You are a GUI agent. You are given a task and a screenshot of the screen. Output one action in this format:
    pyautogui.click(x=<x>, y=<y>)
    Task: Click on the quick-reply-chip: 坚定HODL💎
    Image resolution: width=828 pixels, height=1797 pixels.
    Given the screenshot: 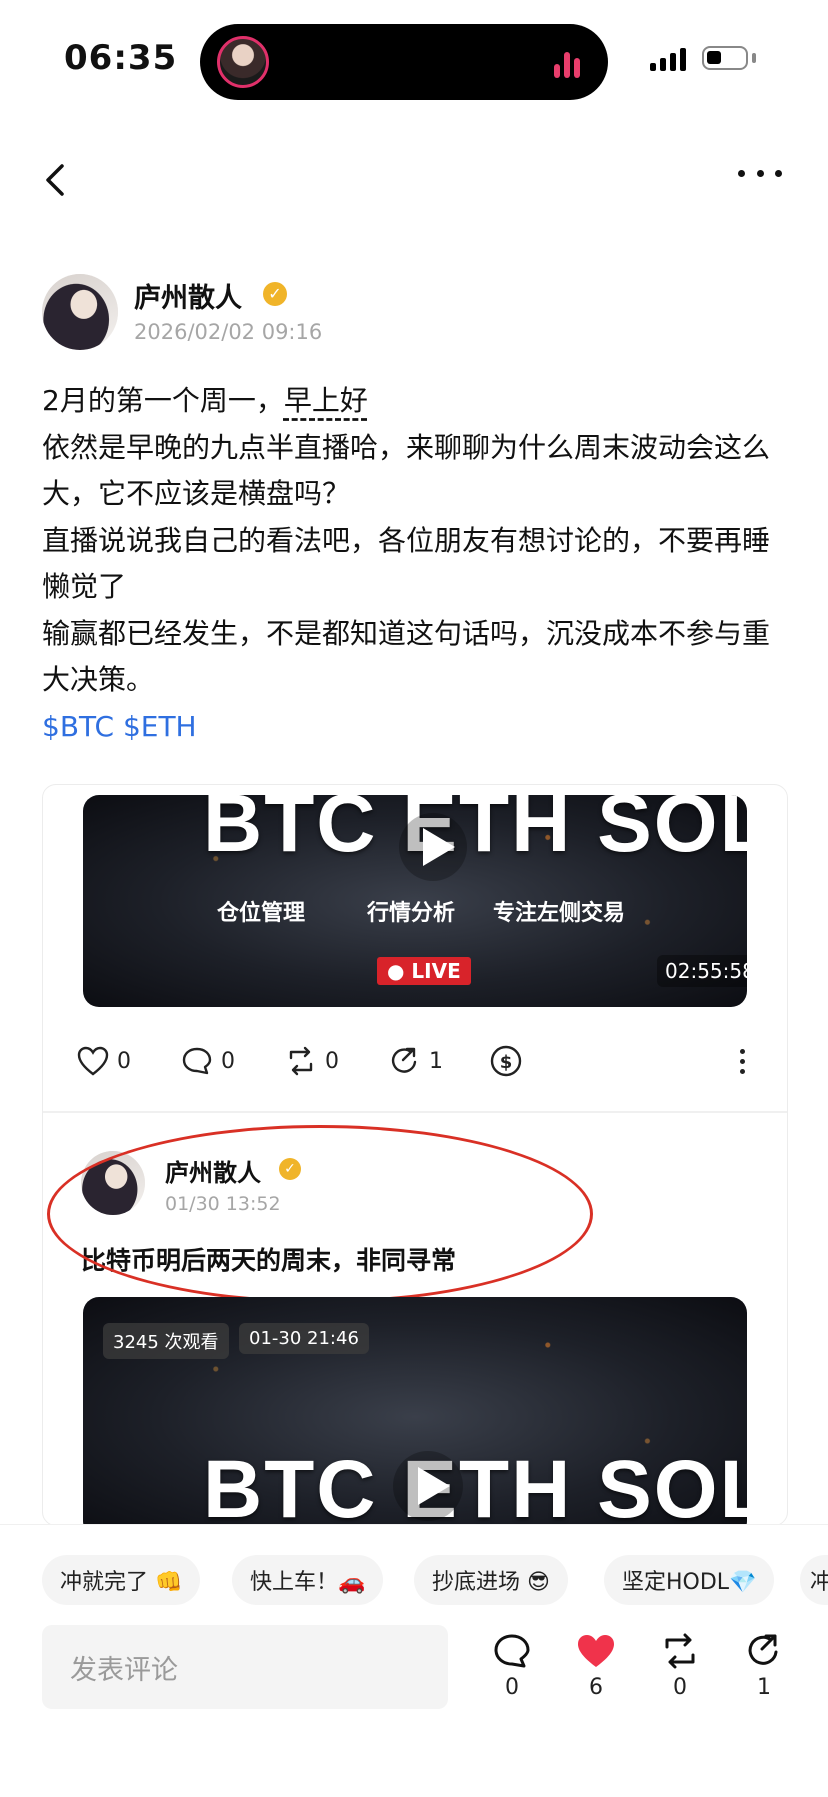 What is the action you would take?
    pyautogui.click(x=689, y=1580)
    